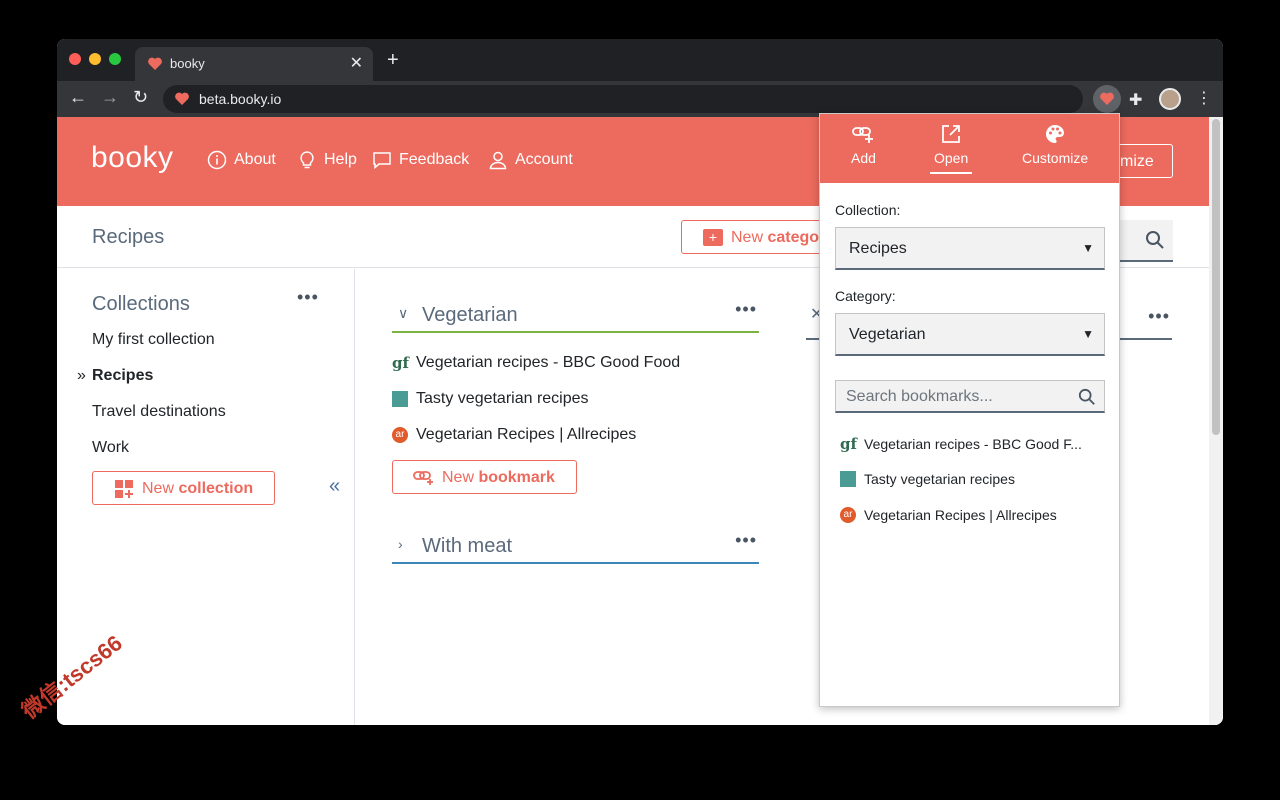  Describe the element at coordinates (153, 340) in the screenshot. I see `sidebar-item-my-first-collection: My first collection` at that location.